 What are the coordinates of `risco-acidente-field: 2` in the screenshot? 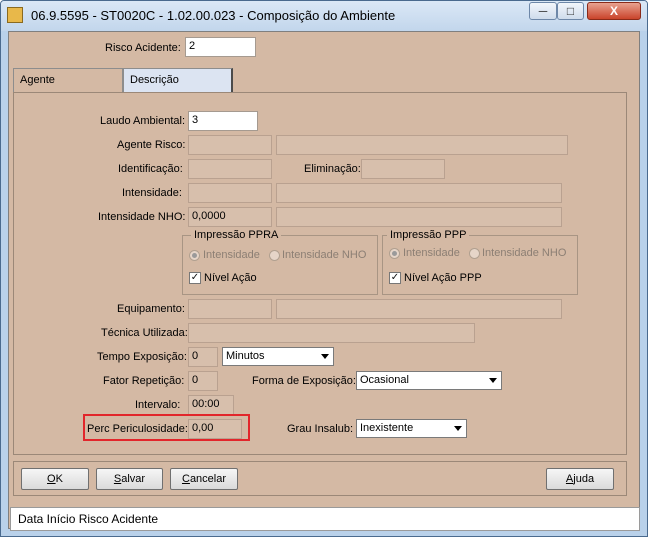 It's located at (220, 47).